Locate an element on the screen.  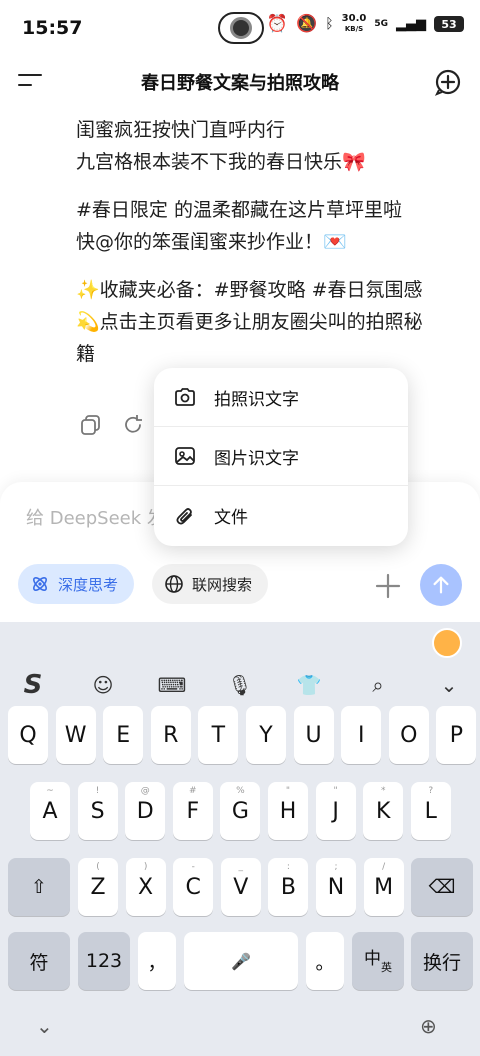
key-alt-label: ~ is located at coordinates (50, 791).